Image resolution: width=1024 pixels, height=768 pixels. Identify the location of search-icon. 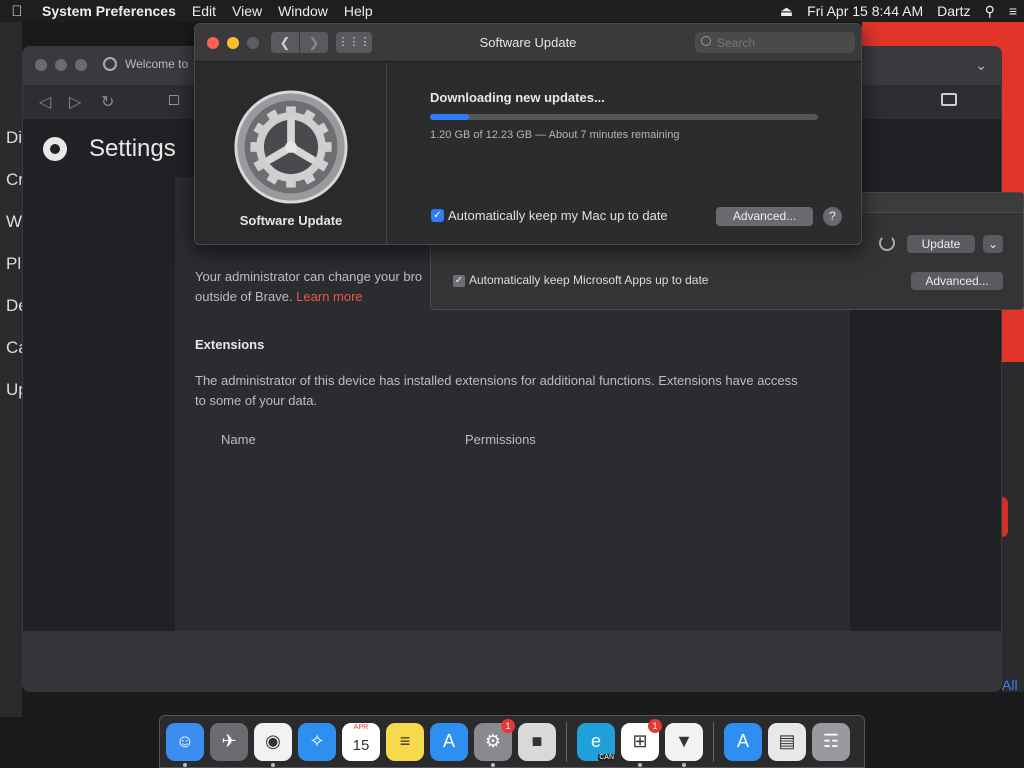
(706, 41).